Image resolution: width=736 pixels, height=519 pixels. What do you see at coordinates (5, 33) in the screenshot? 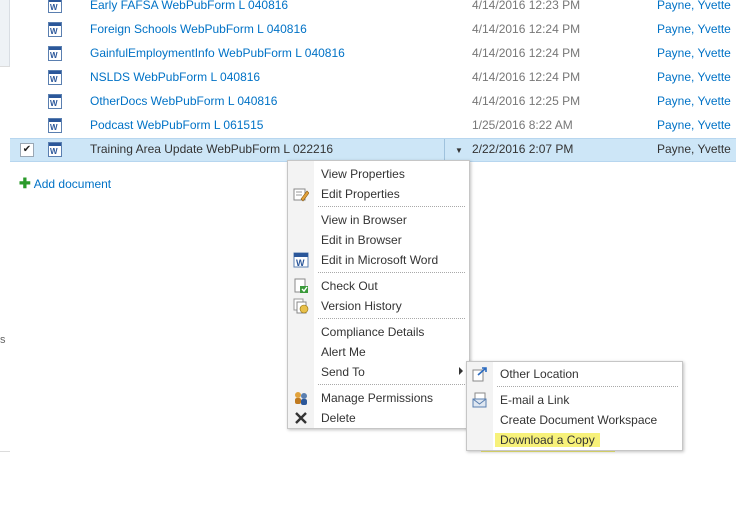
I see `left-nav-selected-segment` at bounding box center [5, 33].